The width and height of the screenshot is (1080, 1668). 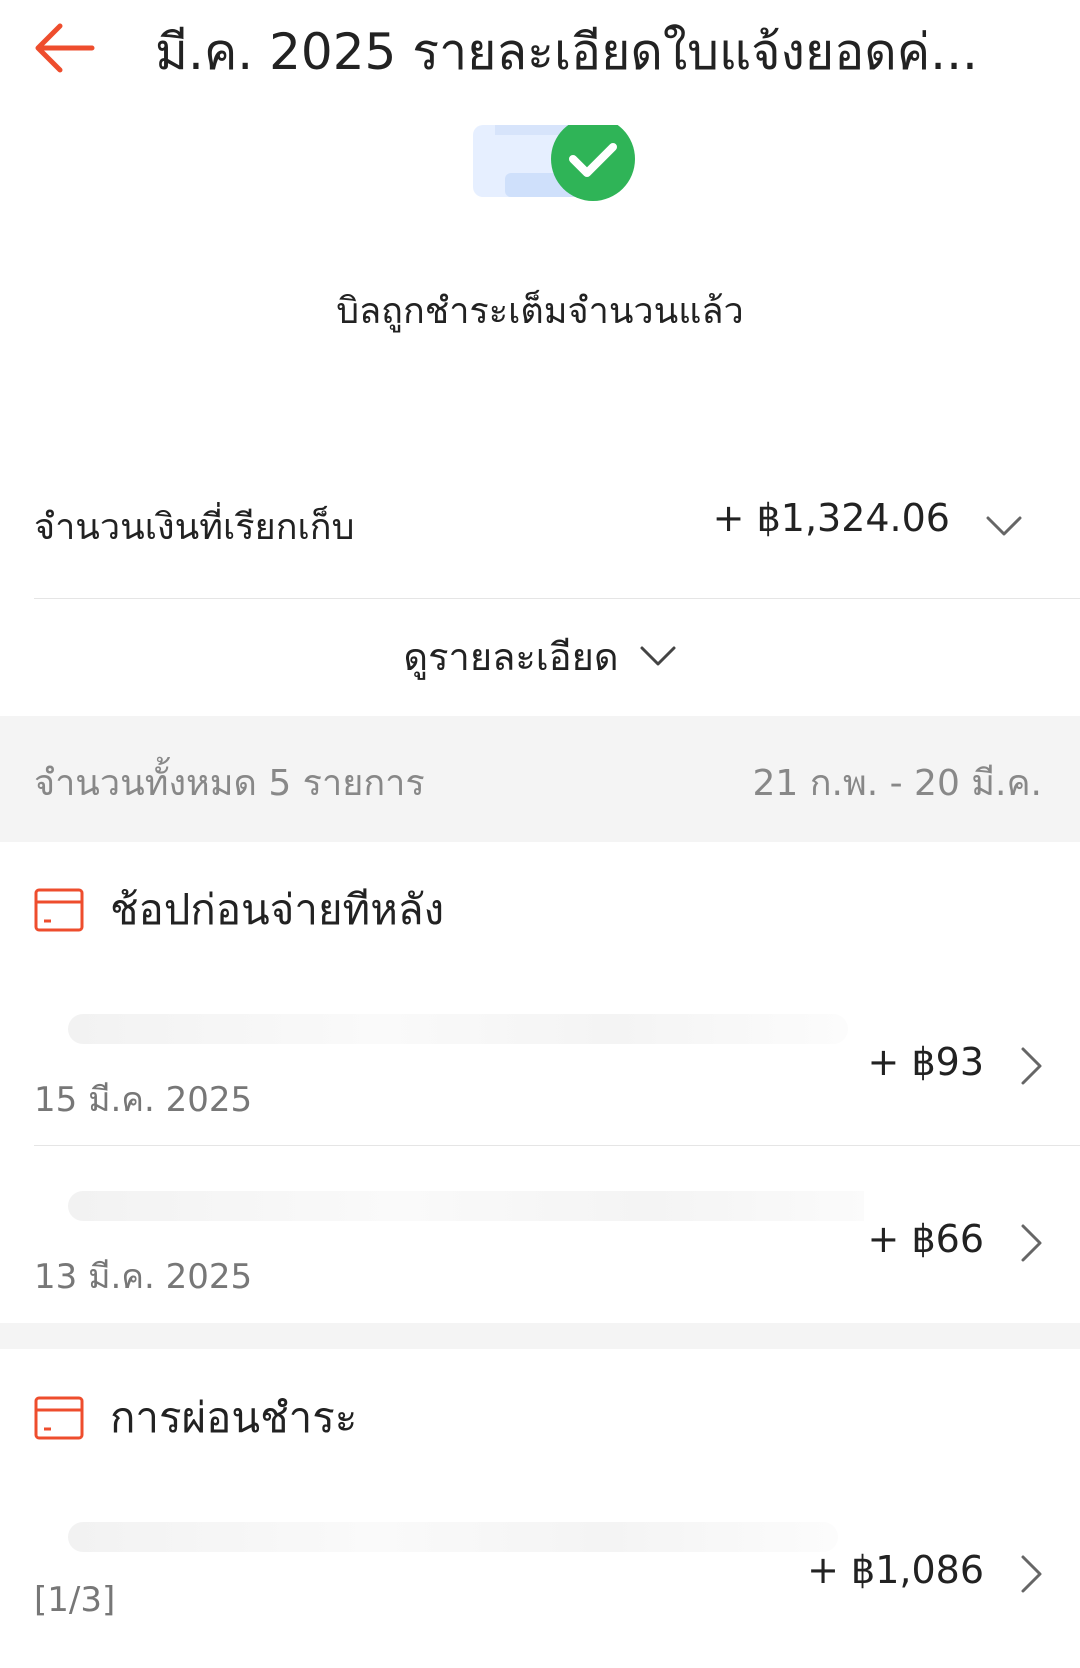 What do you see at coordinates (831, 518) in the screenshot?
I see `billed-amount-value: + ฿1,324.06` at bounding box center [831, 518].